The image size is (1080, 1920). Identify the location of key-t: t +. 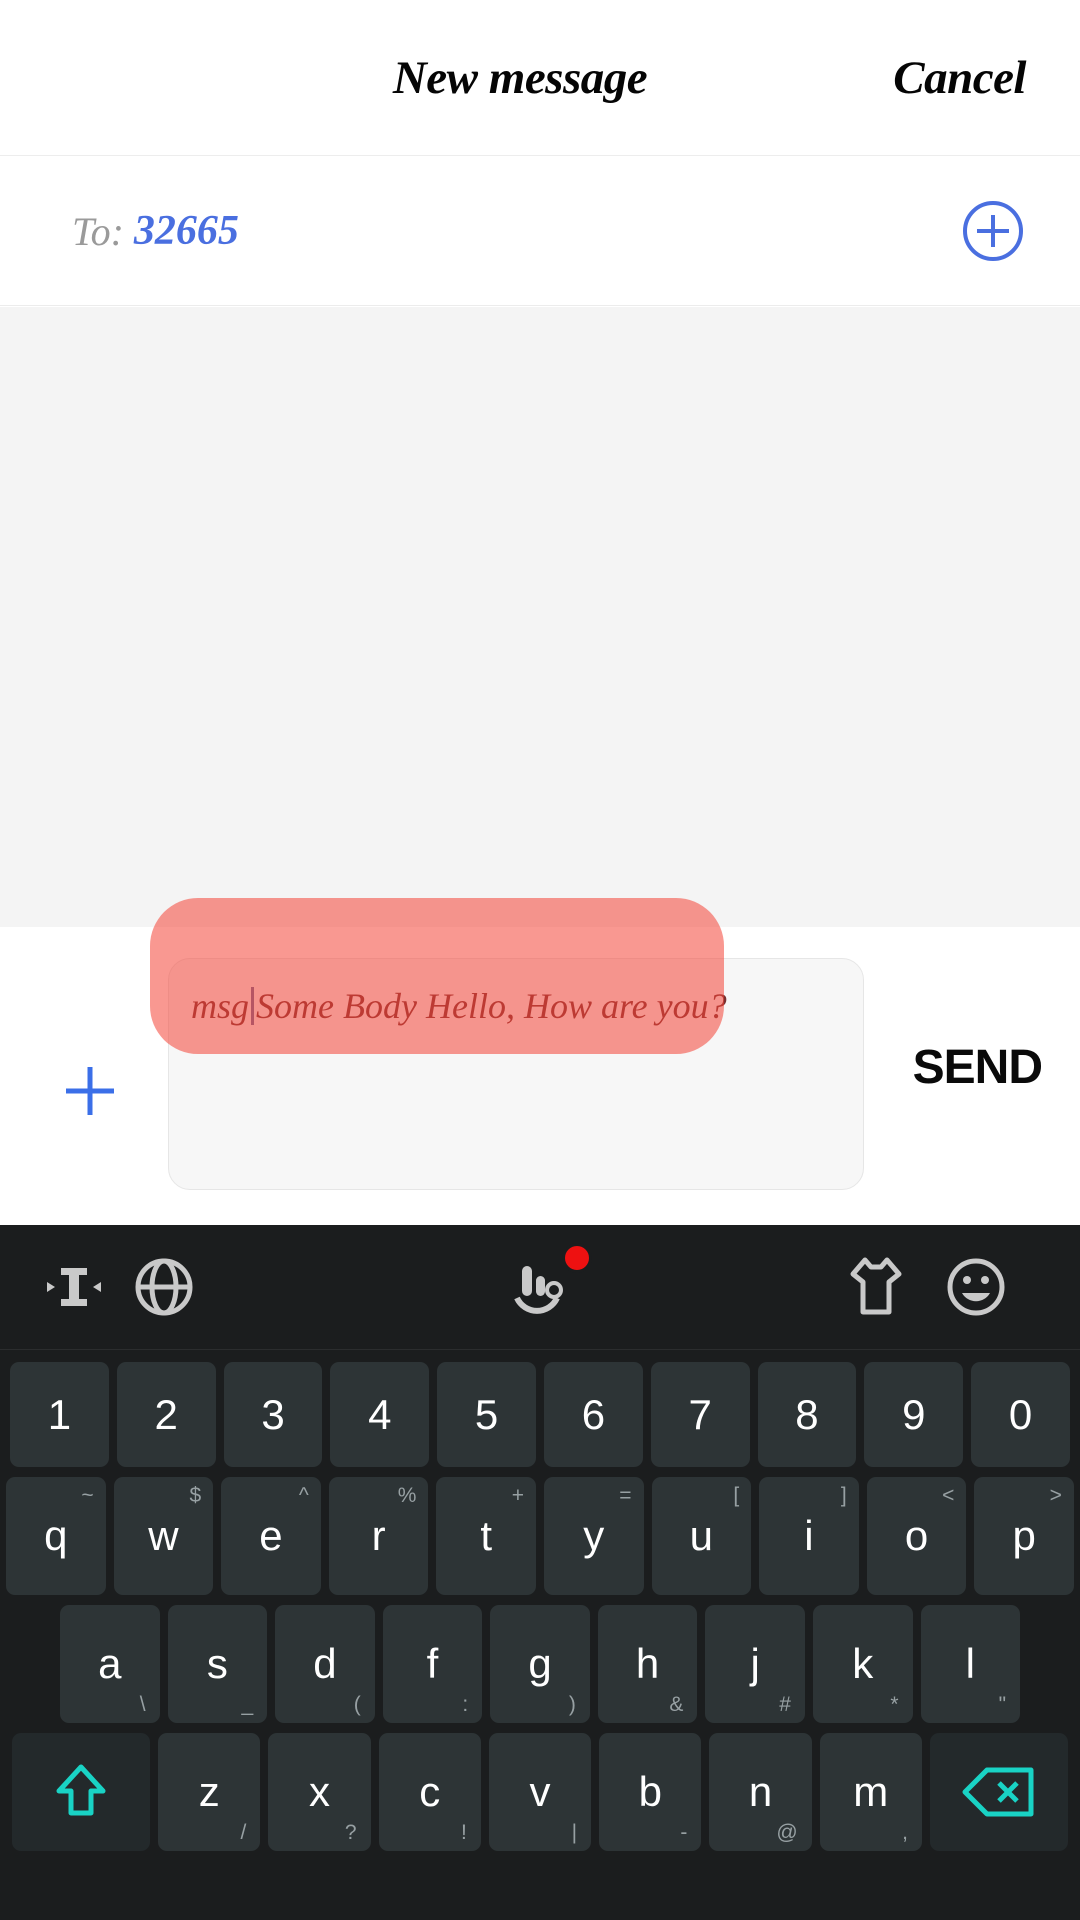
(486, 1536).